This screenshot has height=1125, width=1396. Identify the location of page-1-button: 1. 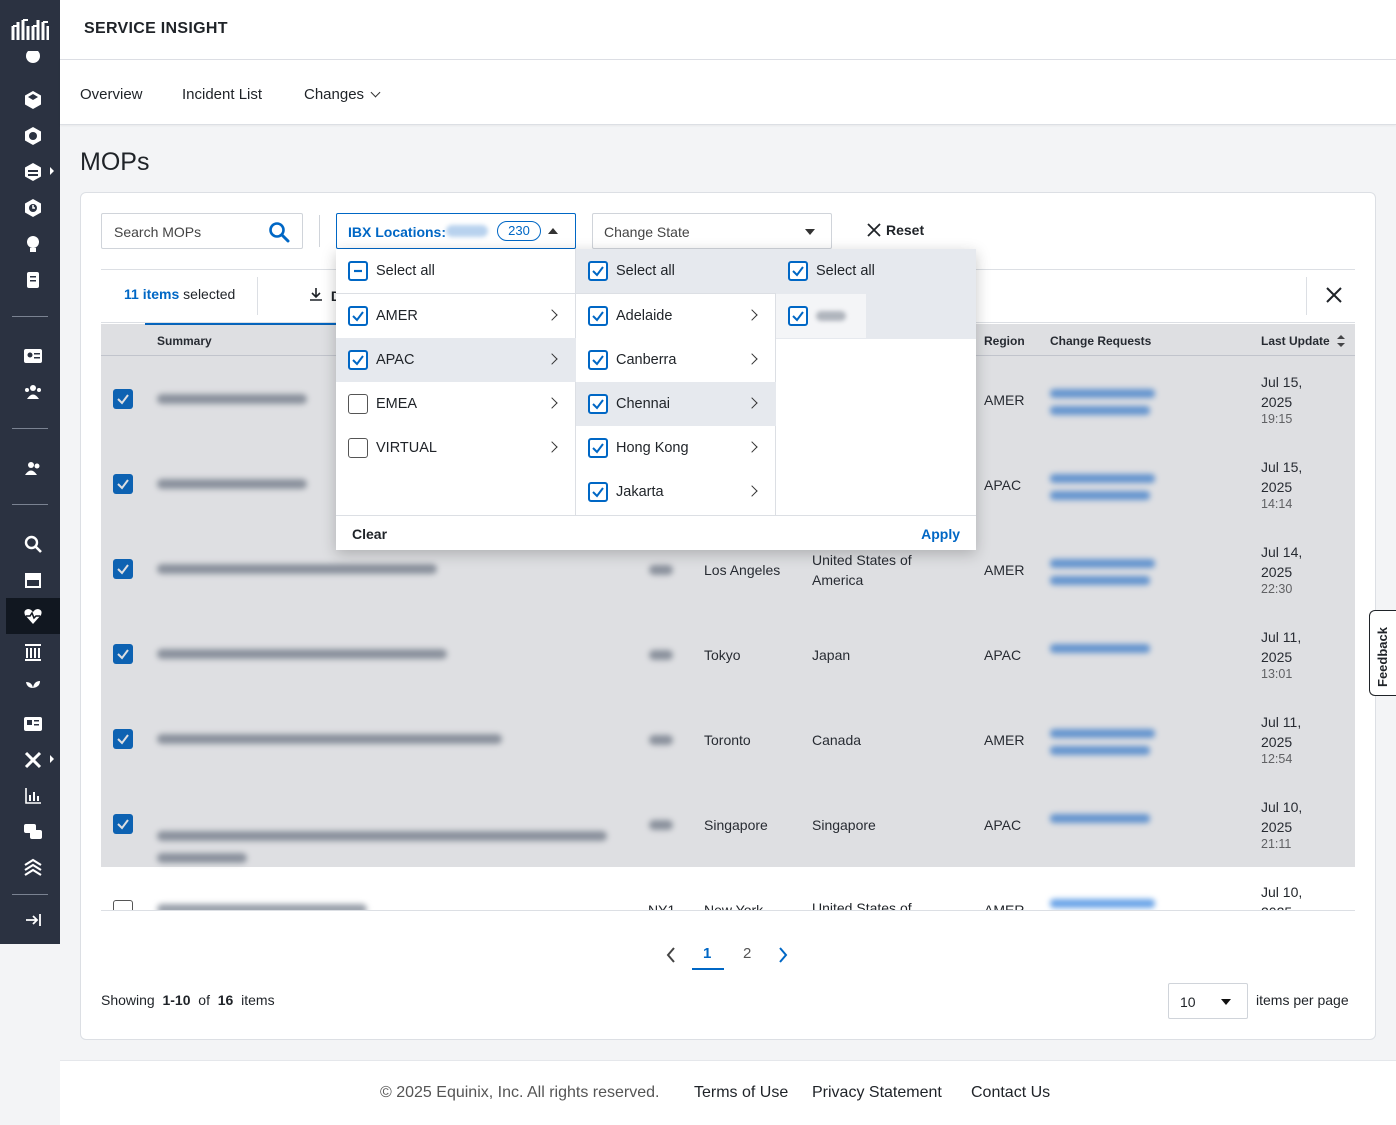
(707, 953).